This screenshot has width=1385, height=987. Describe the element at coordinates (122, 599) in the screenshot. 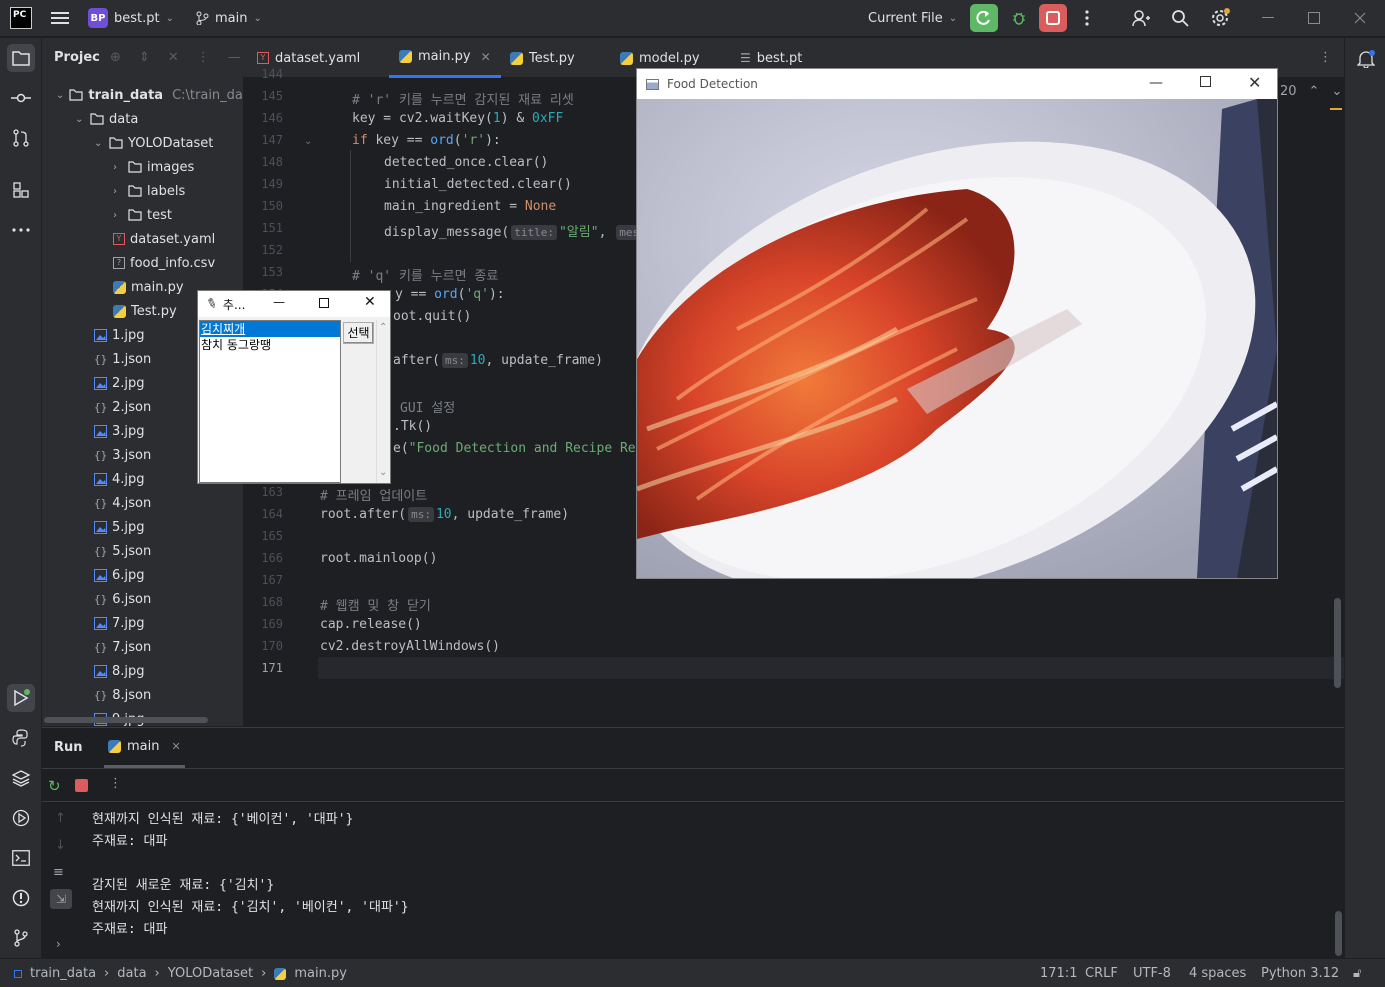

I see `tree-file: {} 6.json` at that location.